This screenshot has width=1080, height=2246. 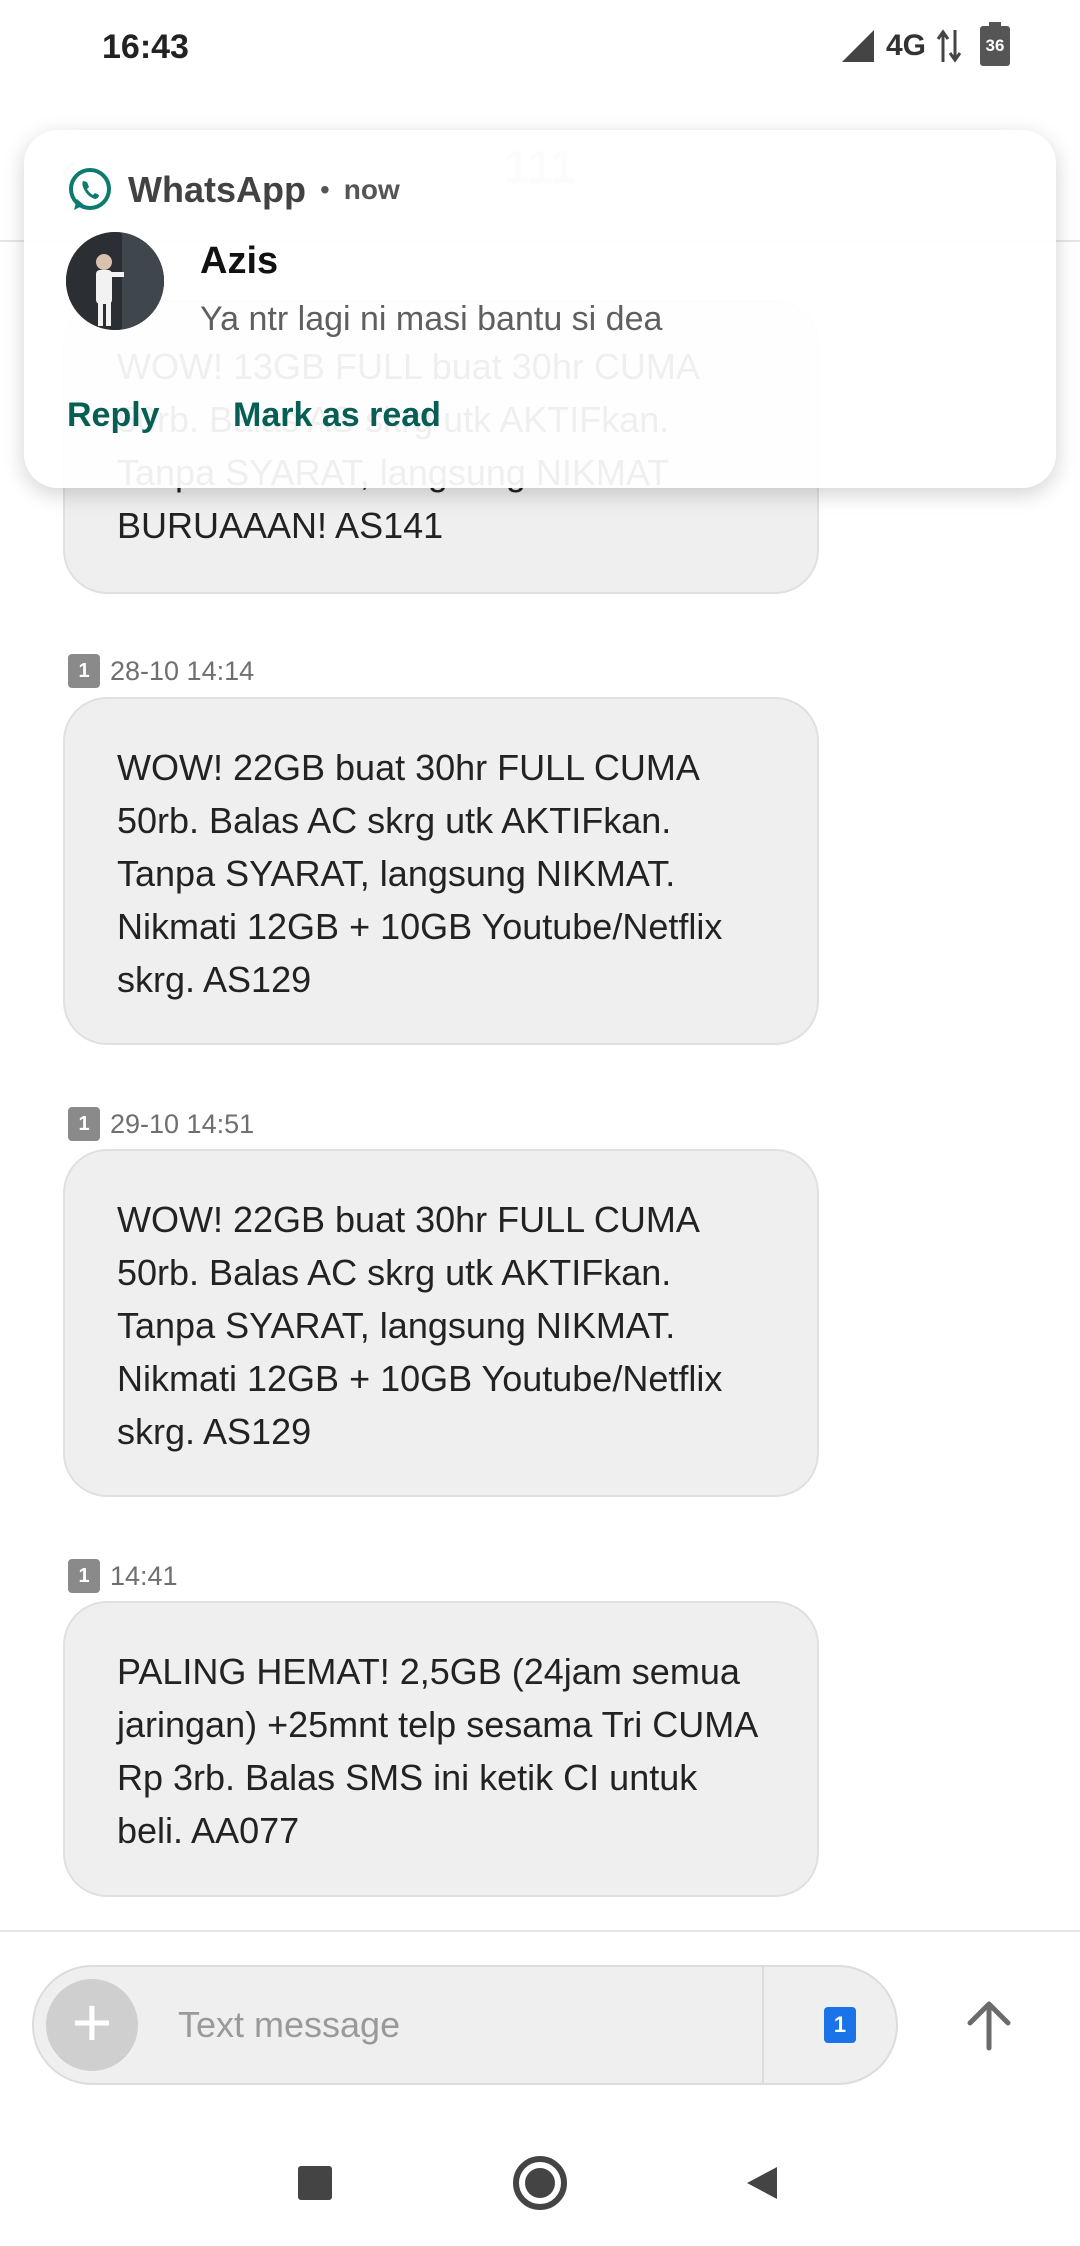 I want to click on status-bar: 16:43 4G 36, so click(x=540, y=48).